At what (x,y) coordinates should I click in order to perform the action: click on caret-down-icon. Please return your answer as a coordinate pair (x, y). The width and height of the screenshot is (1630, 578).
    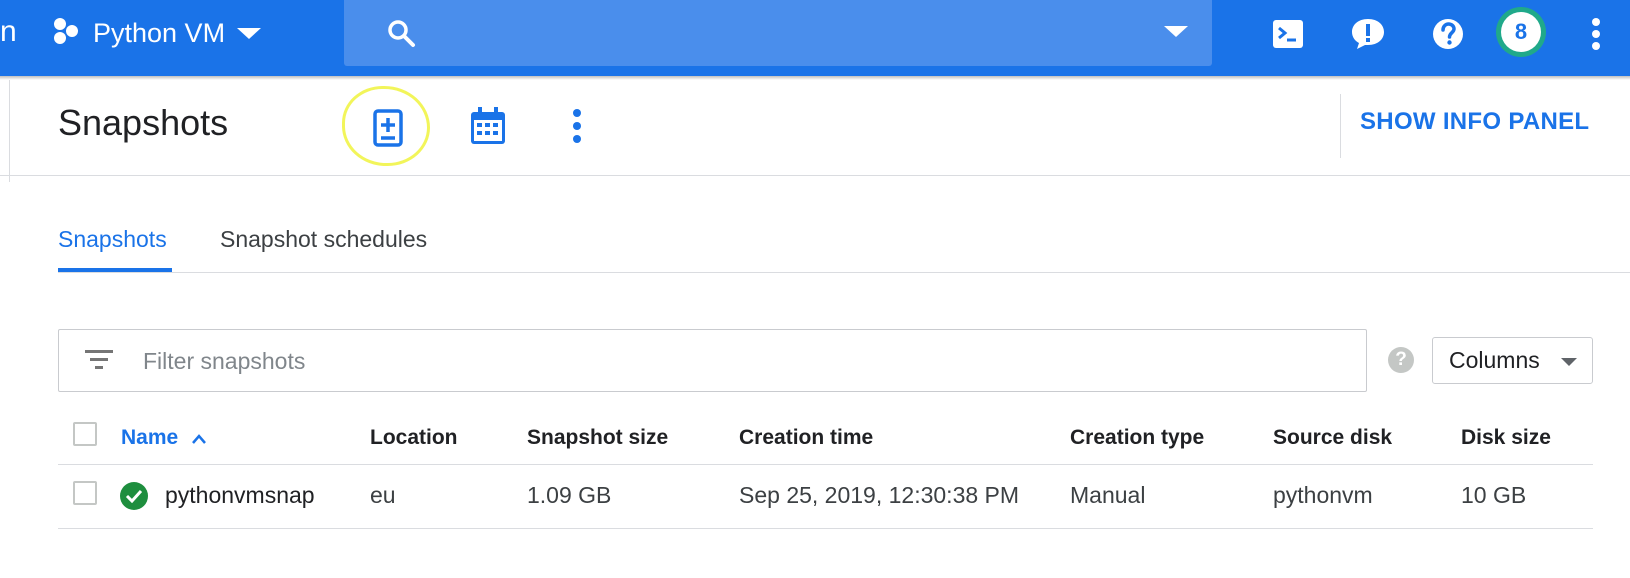
    Looking at the image, I should click on (1569, 362).